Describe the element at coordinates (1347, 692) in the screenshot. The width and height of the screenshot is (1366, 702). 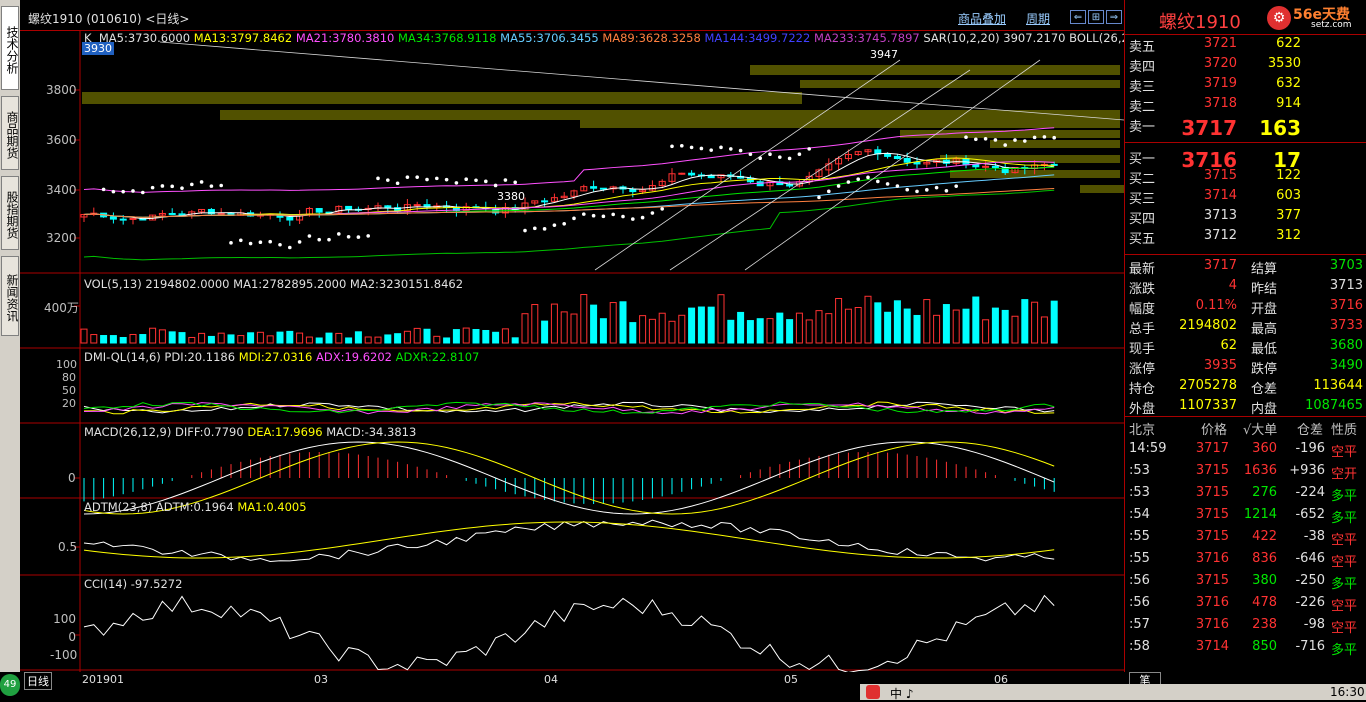
I see `clock: 16:30` at that location.